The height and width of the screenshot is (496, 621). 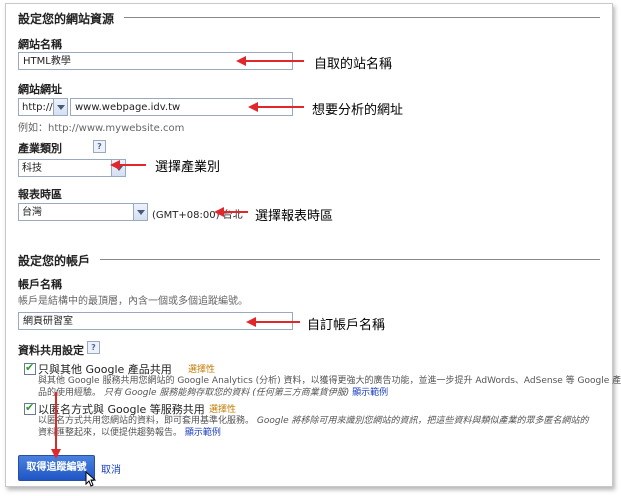 What do you see at coordinates (70, 393) in the screenshot?
I see `desc-text: 品的使用經驗。` at bounding box center [70, 393].